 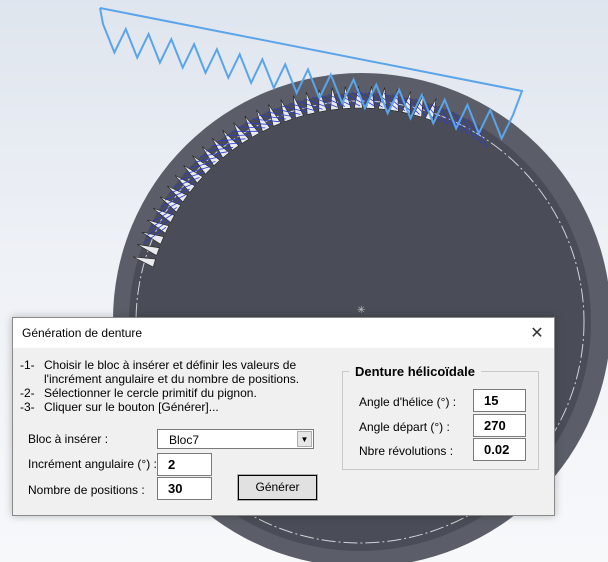 I want to click on revolutions-label: Nbre révolutions :, so click(x=406, y=451).